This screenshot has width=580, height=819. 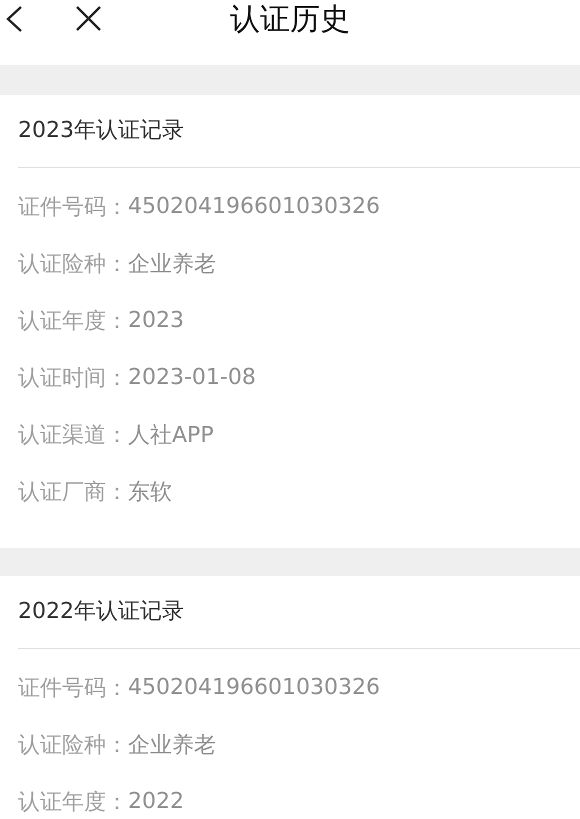 I want to click on field-value: 人社APP, so click(x=171, y=436).